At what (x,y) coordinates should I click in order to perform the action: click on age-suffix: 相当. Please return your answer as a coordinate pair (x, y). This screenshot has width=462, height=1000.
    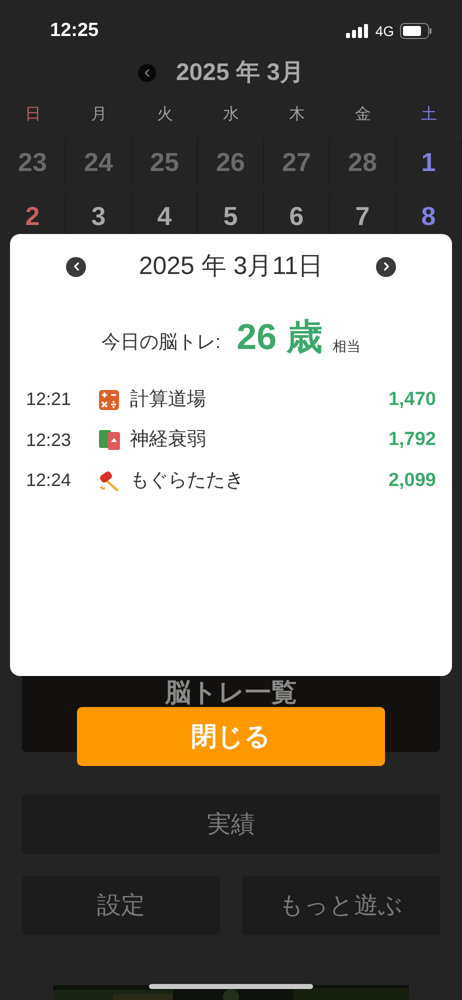
    Looking at the image, I should click on (346, 346).